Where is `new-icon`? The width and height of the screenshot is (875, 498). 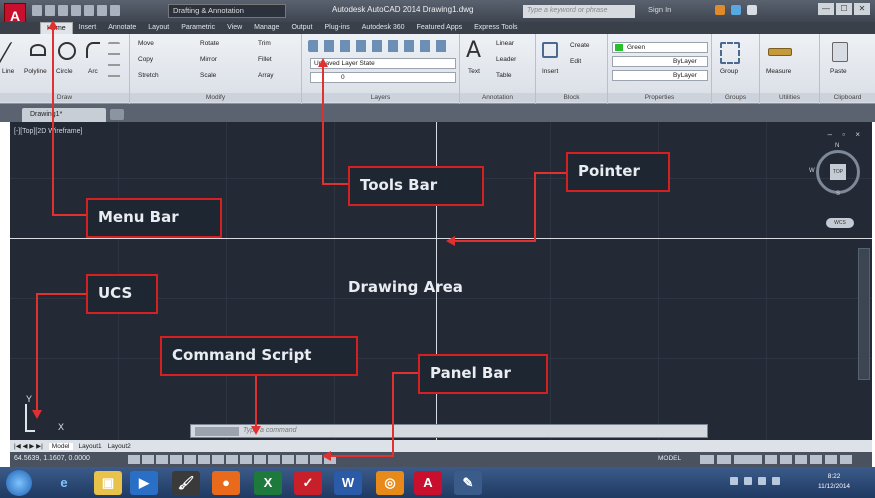 new-icon is located at coordinates (37, 10).